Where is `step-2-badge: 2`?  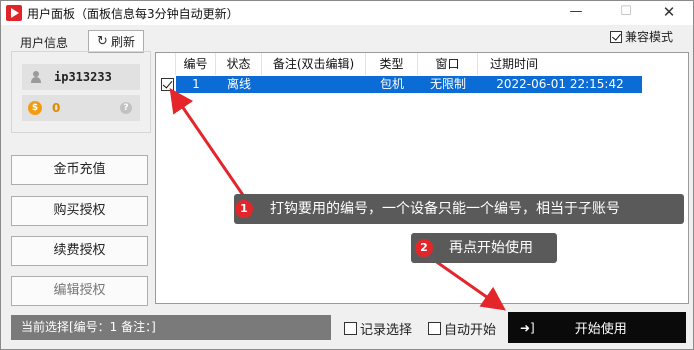 step-2-badge: 2 is located at coordinates (424, 248).